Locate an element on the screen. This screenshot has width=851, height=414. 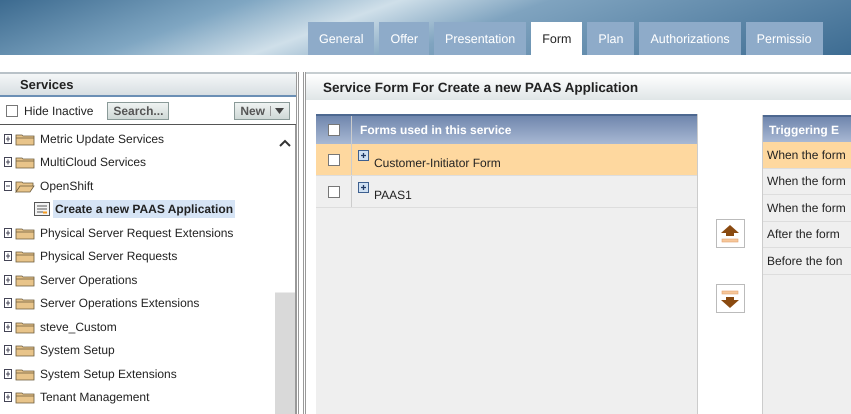
column-header: Triggering E is located at coordinates (807, 128).